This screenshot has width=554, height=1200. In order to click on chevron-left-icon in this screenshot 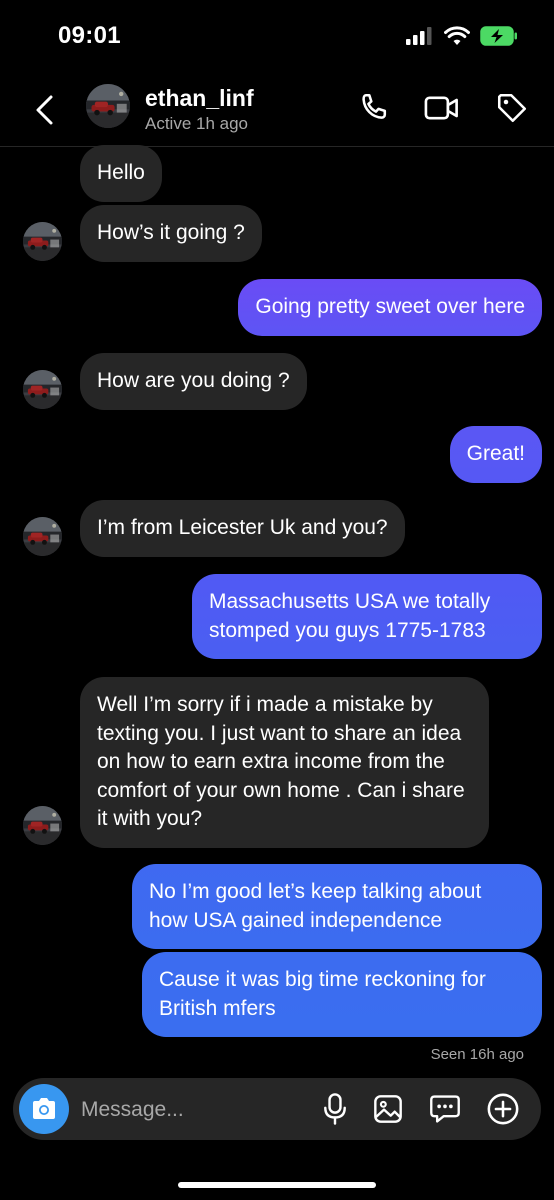, I will do `click(44, 110)`.